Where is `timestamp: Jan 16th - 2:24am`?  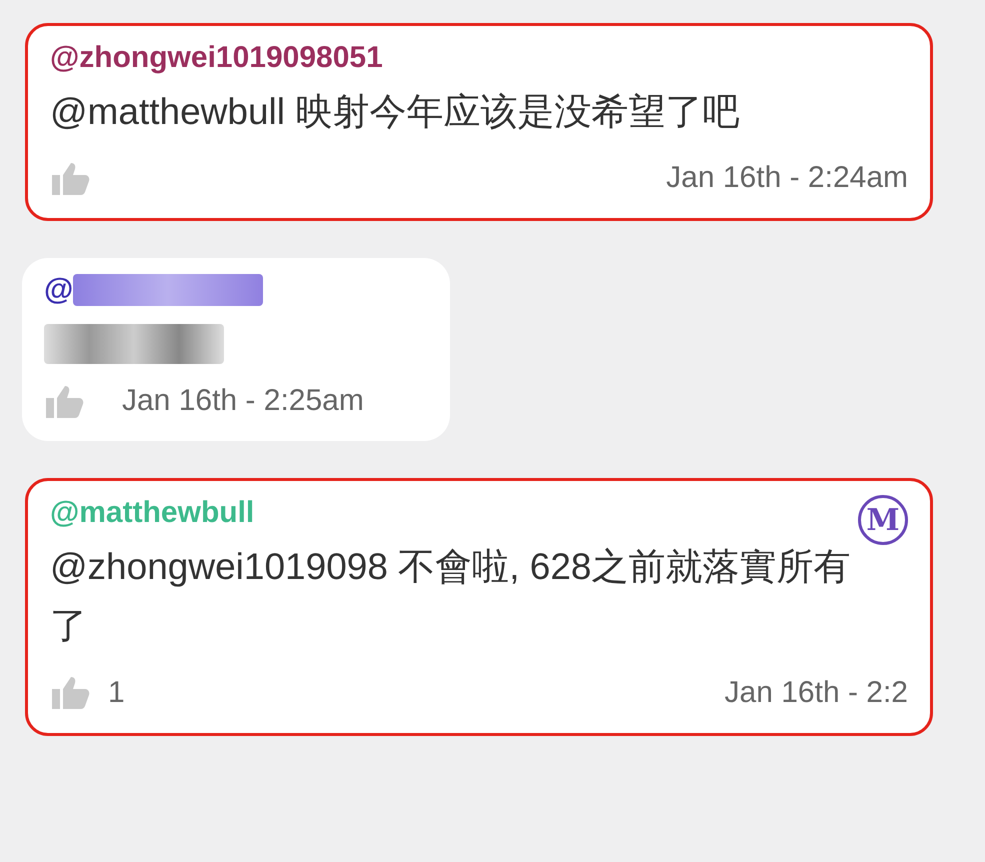 timestamp: Jan 16th - 2:24am is located at coordinates (787, 178).